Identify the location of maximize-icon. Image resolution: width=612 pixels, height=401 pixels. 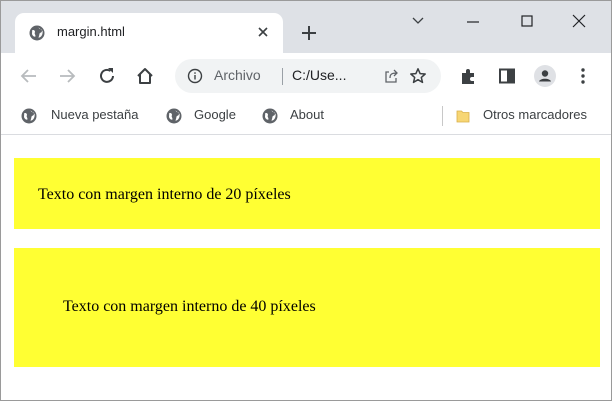
(527, 21).